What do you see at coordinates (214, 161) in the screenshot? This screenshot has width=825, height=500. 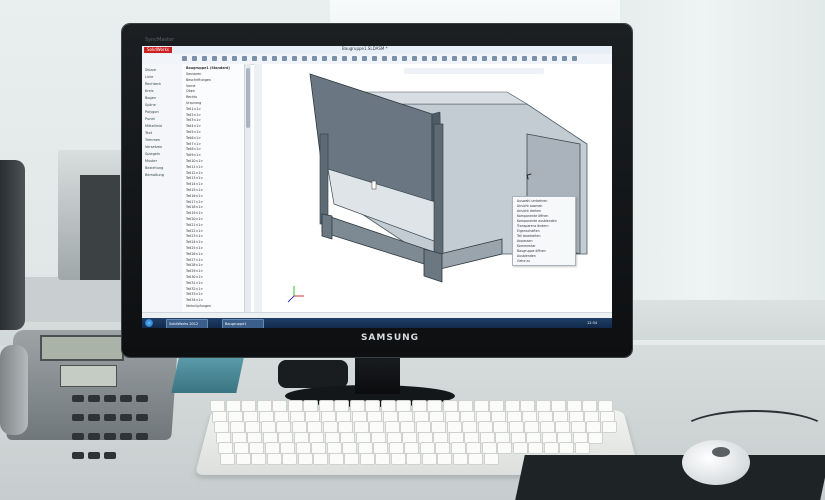 I see `tree-item: Teil10<1>` at bounding box center [214, 161].